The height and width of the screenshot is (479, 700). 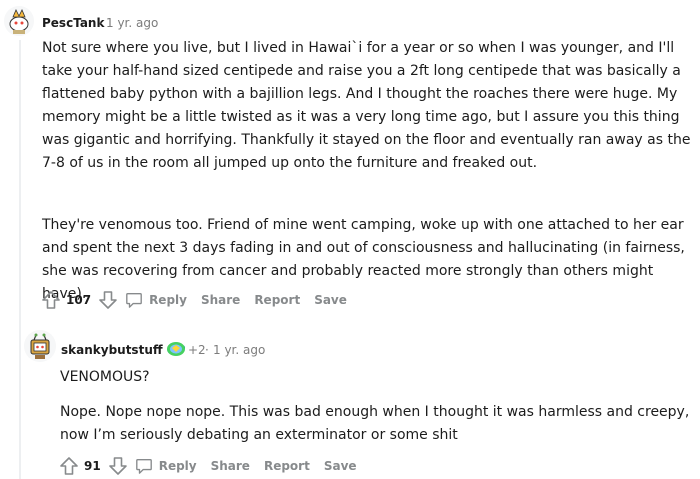 What do you see at coordinates (200, 300) in the screenshot?
I see `comment-action-bar: 107 Reply Share Report Save` at bounding box center [200, 300].